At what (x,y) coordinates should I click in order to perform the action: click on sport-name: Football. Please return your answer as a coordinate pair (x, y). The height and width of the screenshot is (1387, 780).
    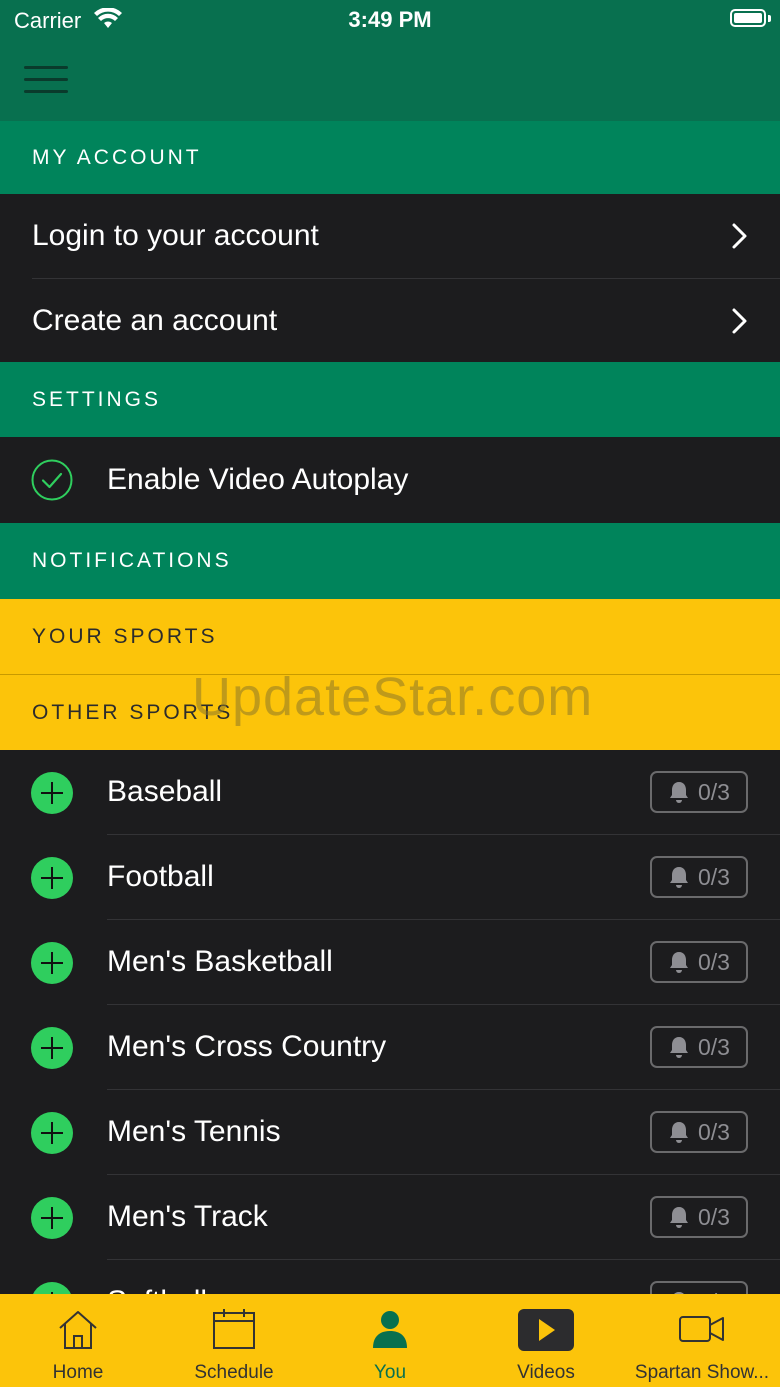
    Looking at the image, I should click on (160, 876).